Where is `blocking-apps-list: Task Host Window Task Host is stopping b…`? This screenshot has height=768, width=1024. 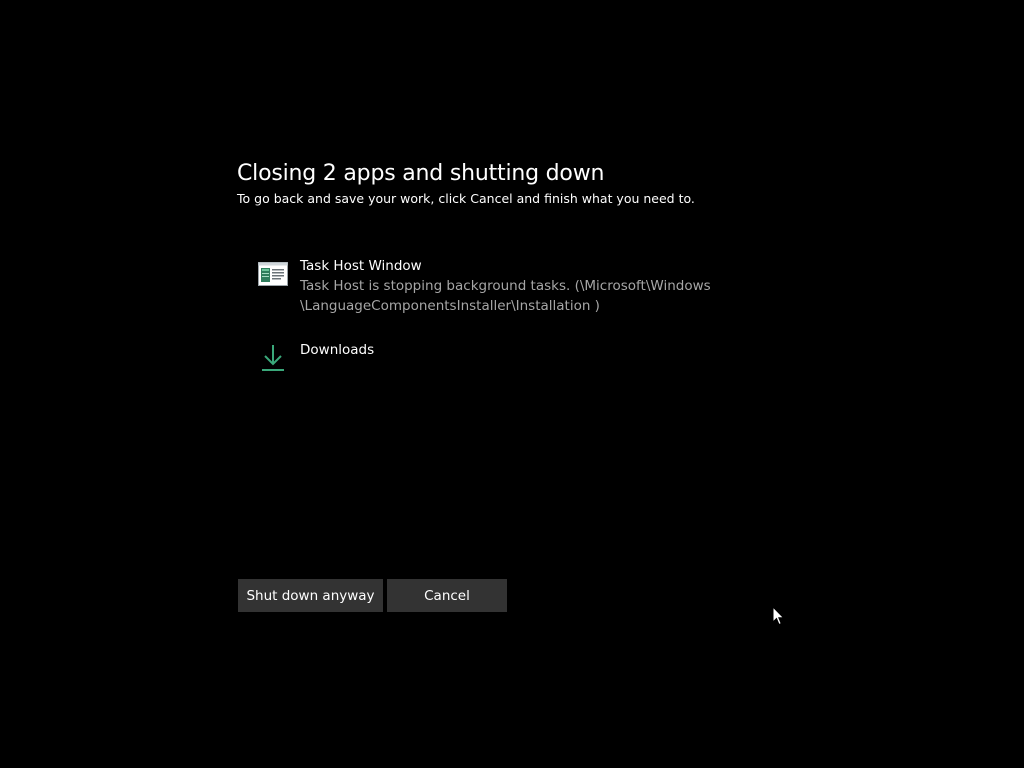 blocking-apps-list: Task Host Window Task Host is stopping b… is located at coordinates (517, 328).